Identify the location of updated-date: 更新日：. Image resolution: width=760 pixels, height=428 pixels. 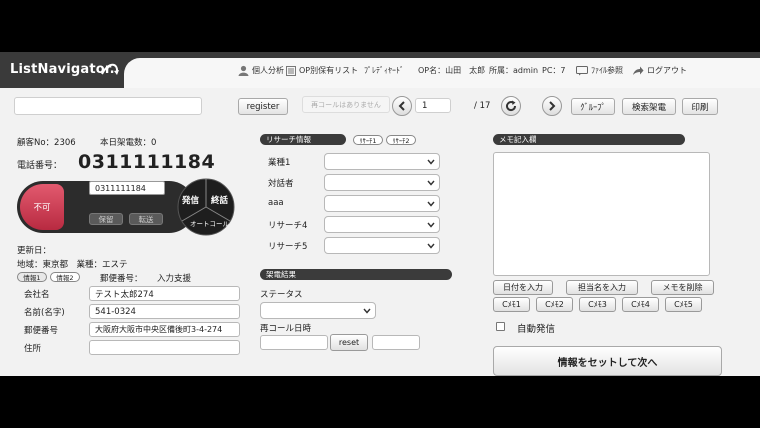
(34, 251).